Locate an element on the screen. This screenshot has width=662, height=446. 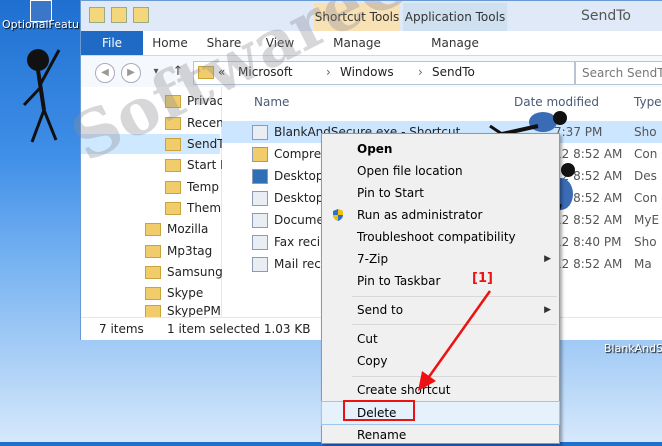
breadcrumb-windows: Windows is located at coordinates (367, 72).